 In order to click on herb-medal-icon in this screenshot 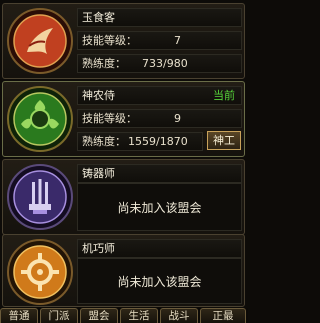, I will do `click(40, 119)`.